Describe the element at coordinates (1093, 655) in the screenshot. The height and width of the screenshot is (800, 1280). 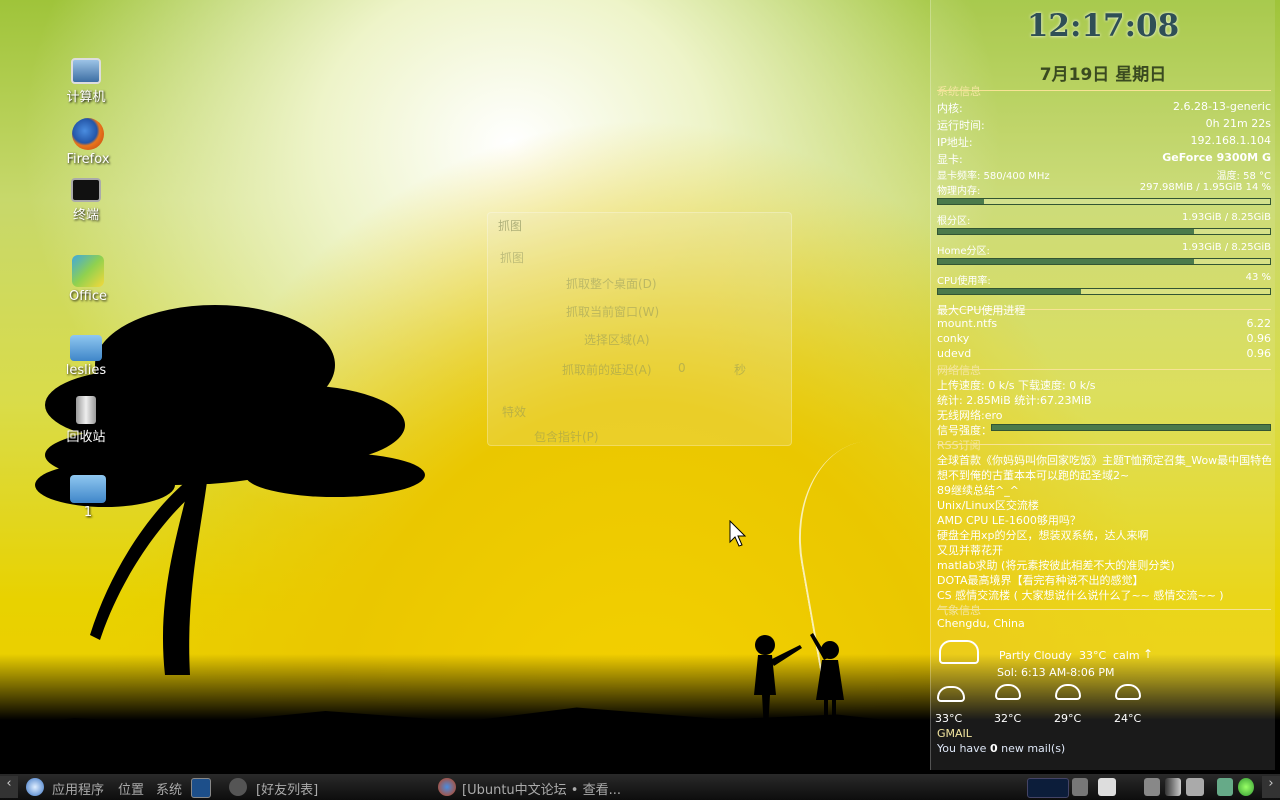
I see `weather-temp: 33°C` at that location.